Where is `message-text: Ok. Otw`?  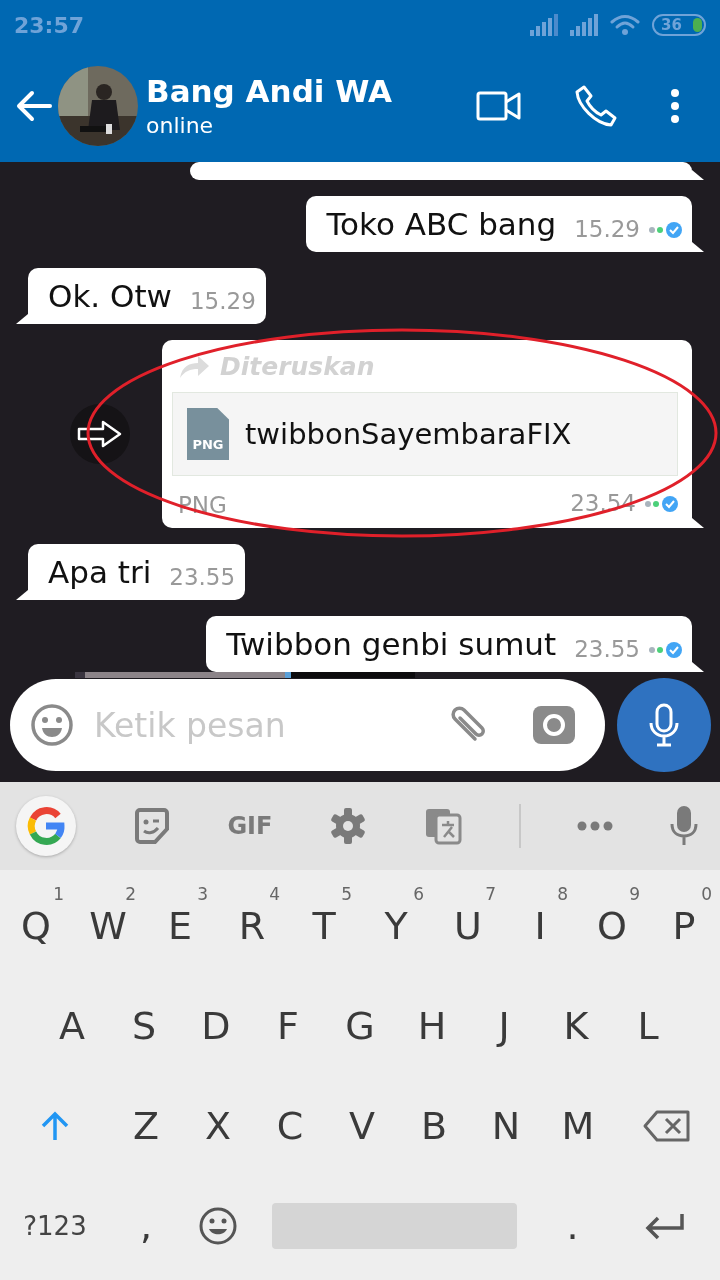 message-text: Ok. Otw is located at coordinates (110, 296).